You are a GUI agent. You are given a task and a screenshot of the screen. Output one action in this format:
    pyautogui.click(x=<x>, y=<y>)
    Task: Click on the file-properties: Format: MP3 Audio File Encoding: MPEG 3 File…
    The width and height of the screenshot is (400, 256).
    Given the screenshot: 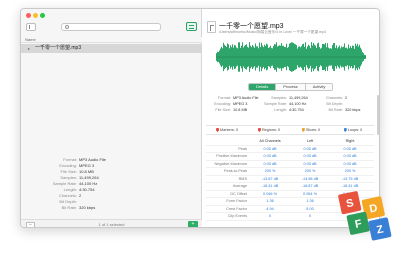 What is the action you would take?
    pyautogui.click(x=111, y=184)
    